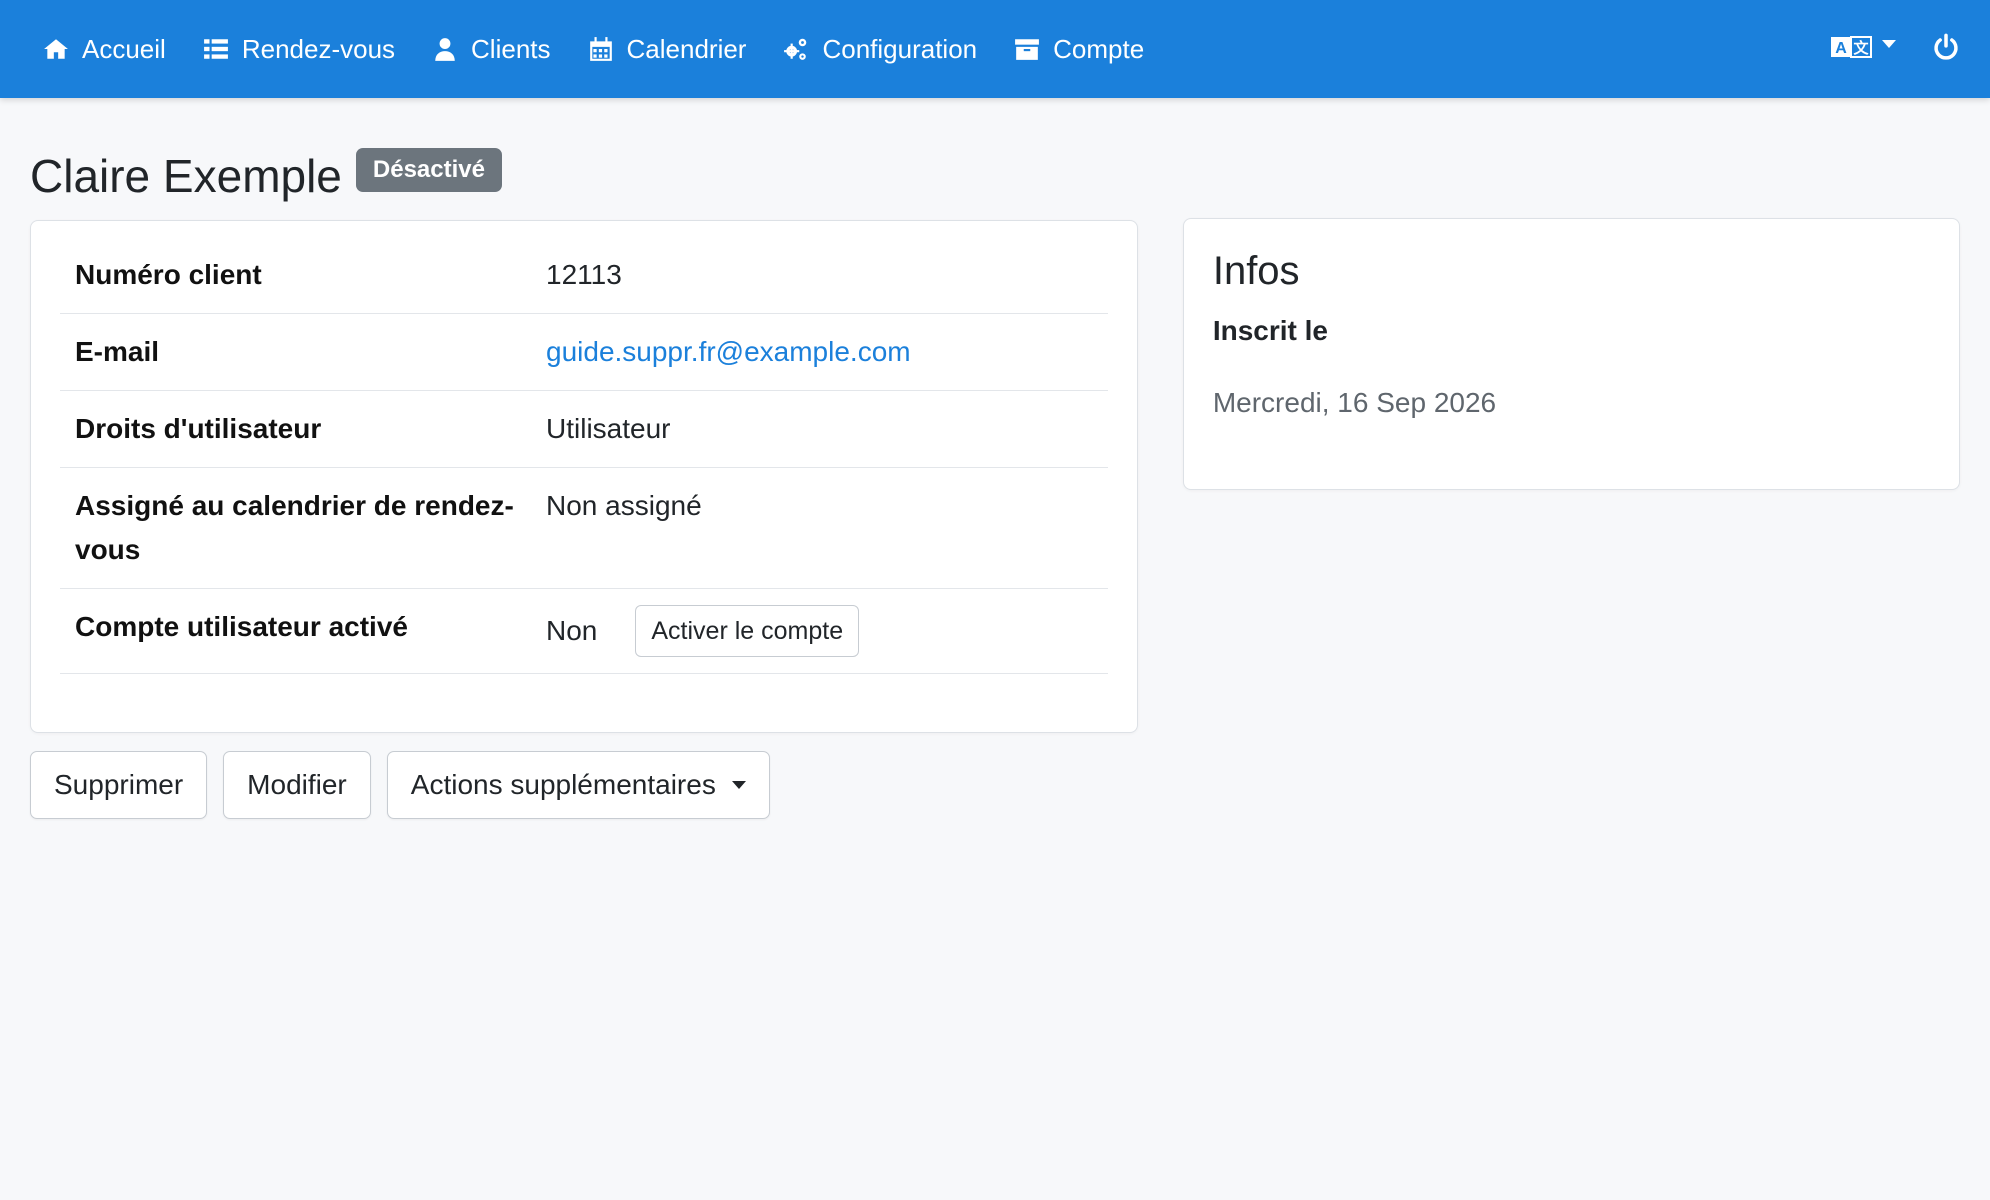 The width and height of the screenshot is (1990, 1200). What do you see at coordinates (186, 176) in the screenshot?
I see `page-title: Claire Exemple` at bounding box center [186, 176].